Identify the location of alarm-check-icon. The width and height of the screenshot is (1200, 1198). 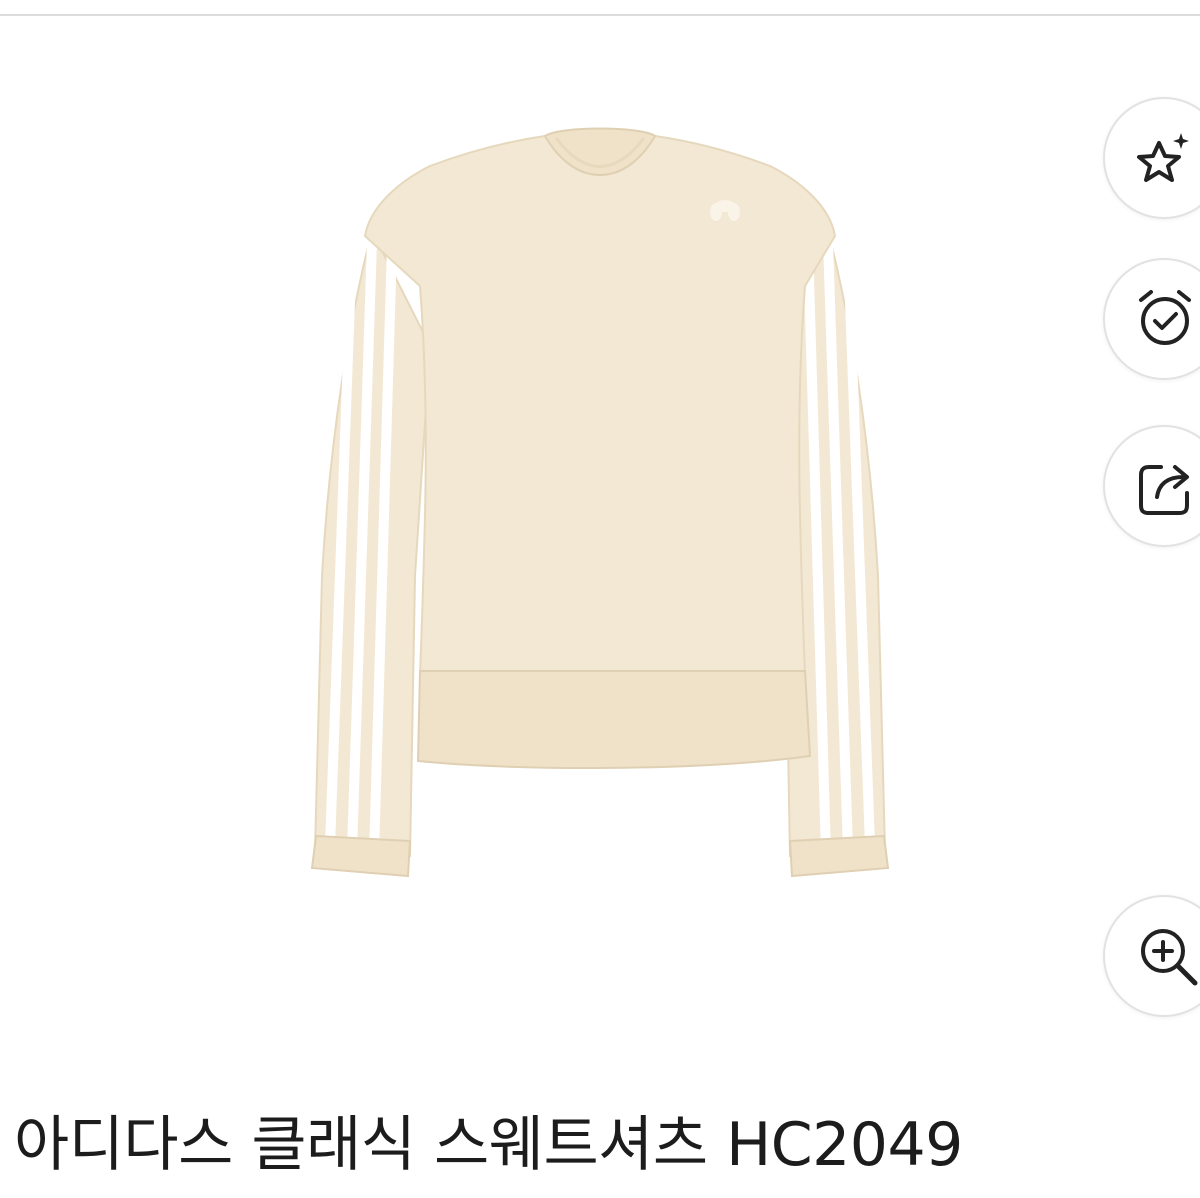
(1165, 317).